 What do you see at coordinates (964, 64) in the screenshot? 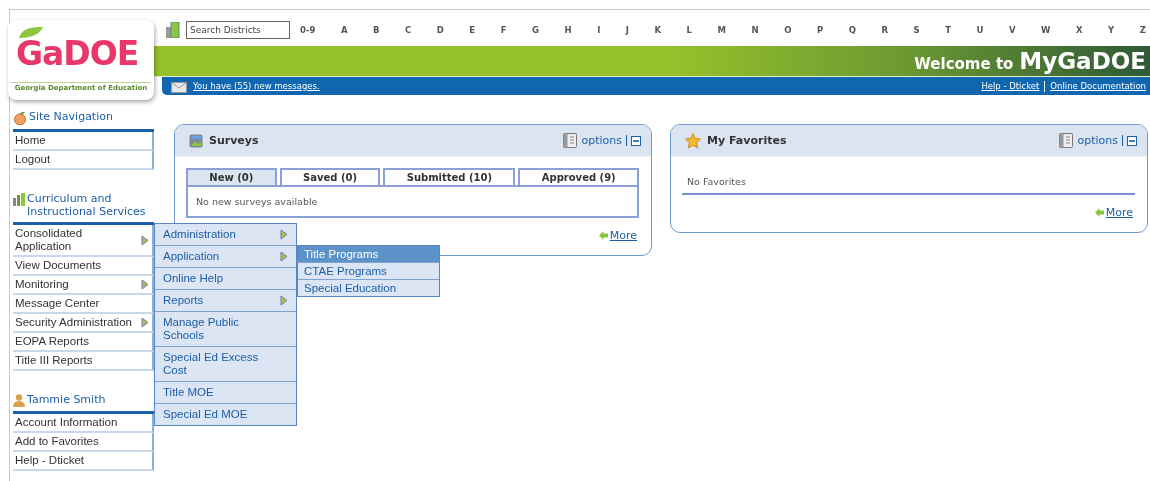
I see `welcome-text: Welcome to` at bounding box center [964, 64].